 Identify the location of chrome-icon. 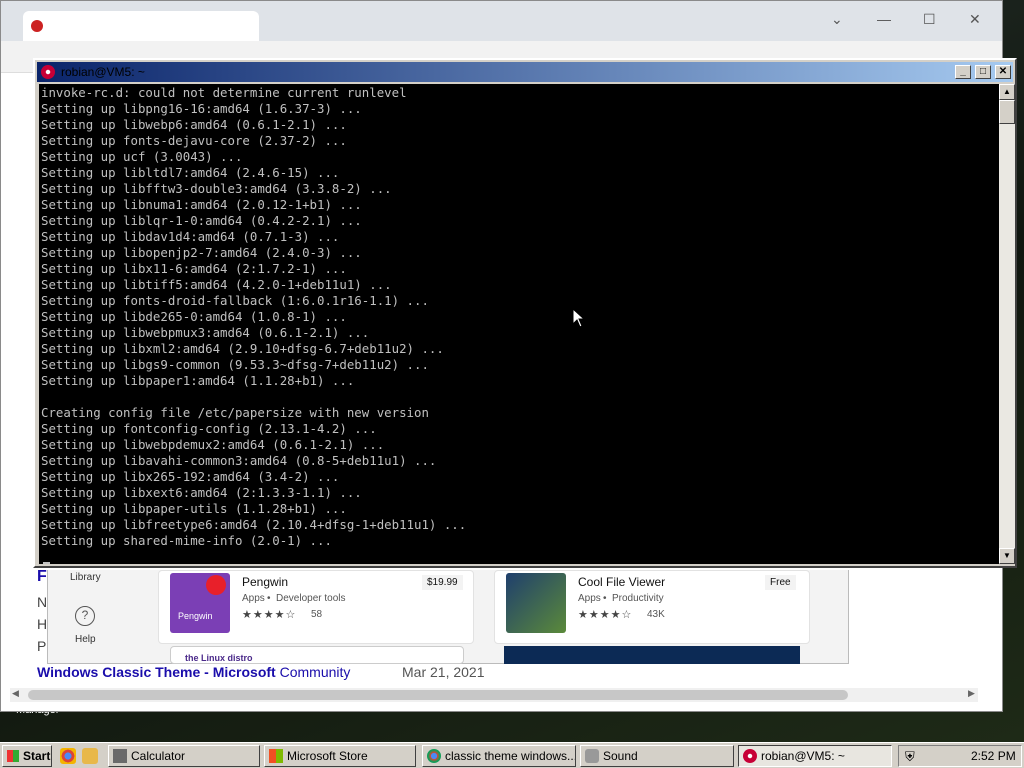
(68, 756).